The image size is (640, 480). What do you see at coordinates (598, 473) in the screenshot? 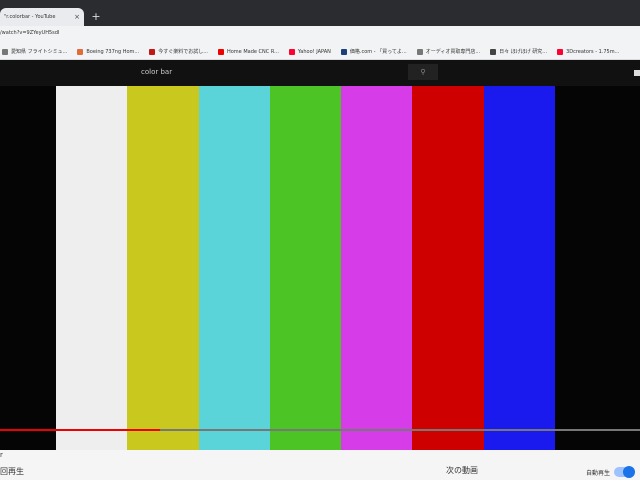
I see `autoplay-label: 自動再生` at bounding box center [598, 473].